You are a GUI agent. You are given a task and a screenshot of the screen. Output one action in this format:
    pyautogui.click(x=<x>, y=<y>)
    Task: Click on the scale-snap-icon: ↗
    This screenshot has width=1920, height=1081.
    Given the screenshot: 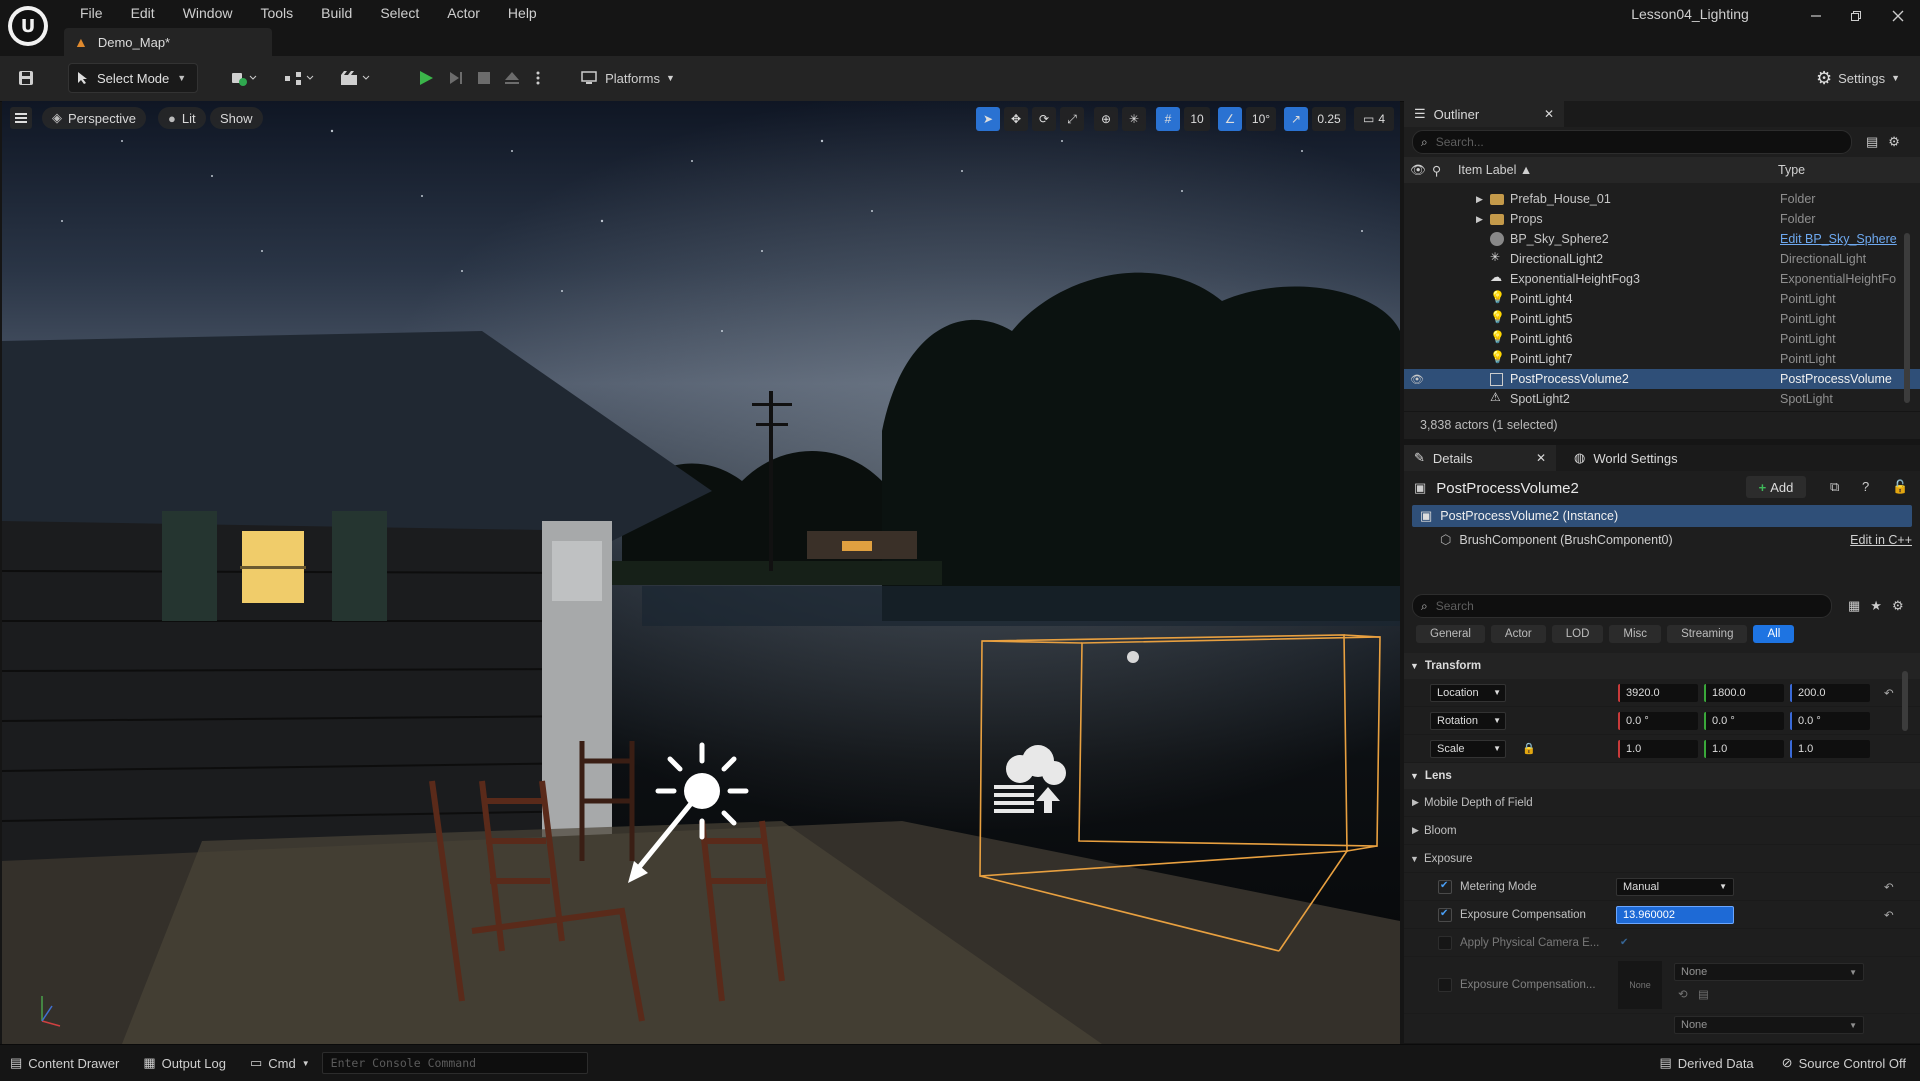 What is the action you would take?
    pyautogui.click(x=1296, y=119)
    